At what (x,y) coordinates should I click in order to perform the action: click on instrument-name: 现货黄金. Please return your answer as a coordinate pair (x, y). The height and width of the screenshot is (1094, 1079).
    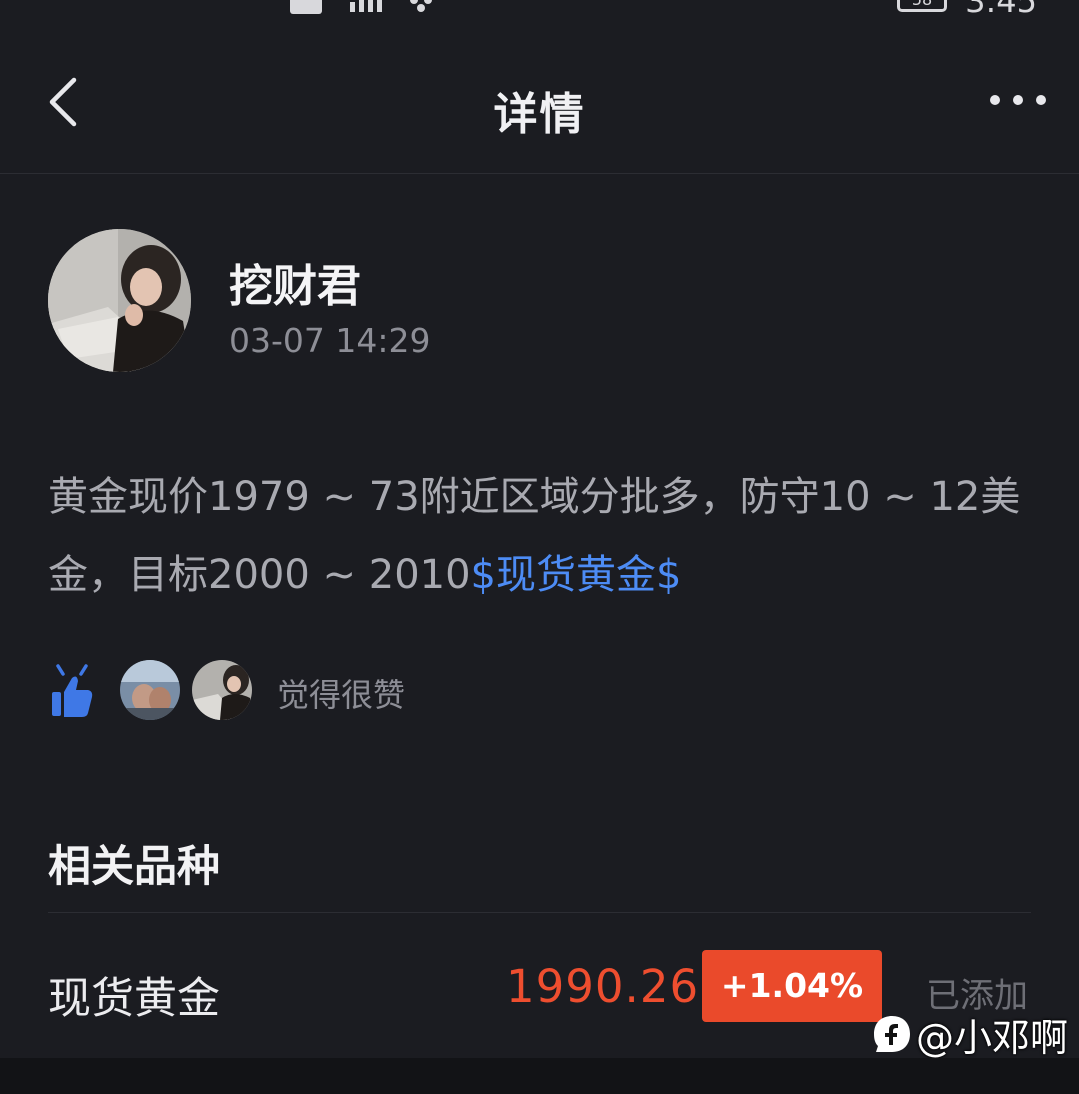
    Looking at the image, I should click on (134, 999).